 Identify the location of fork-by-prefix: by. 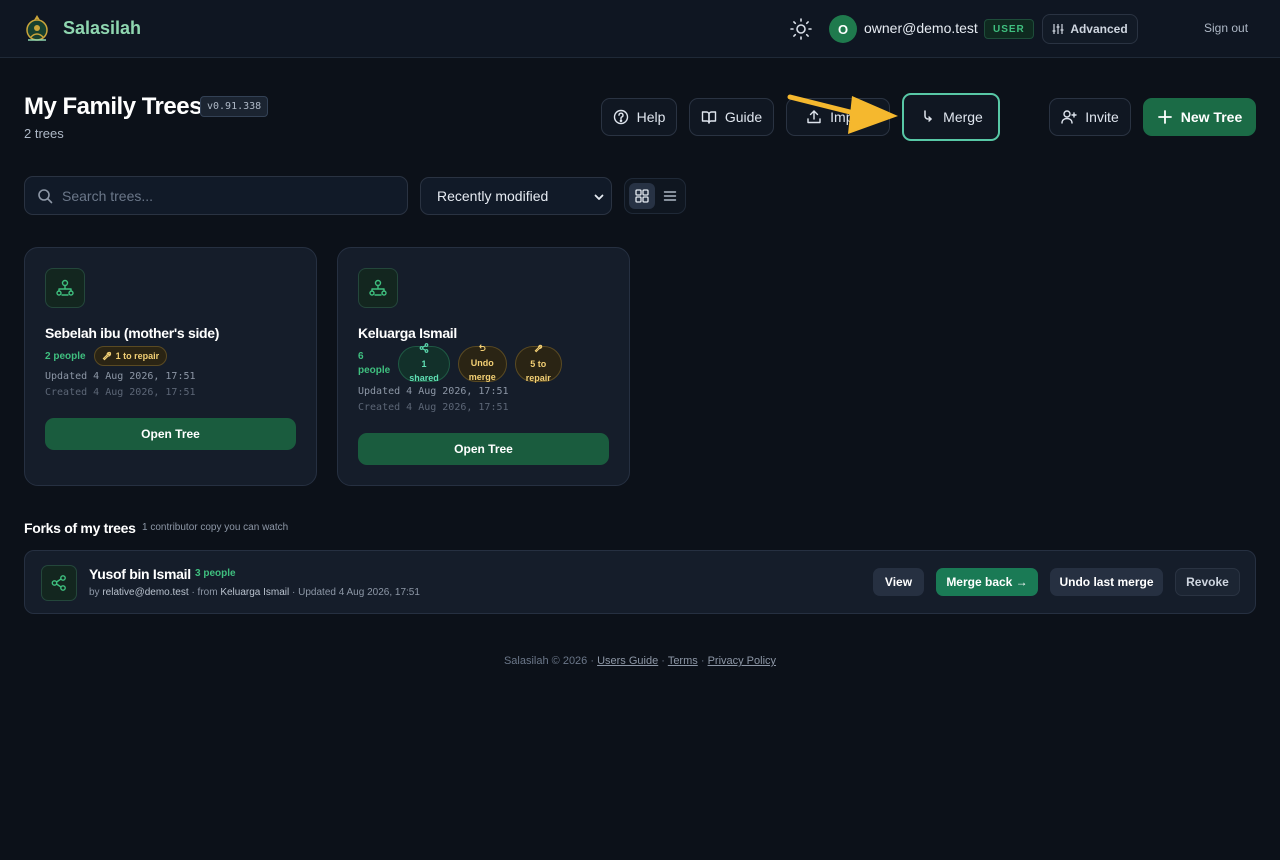
(94, 592).